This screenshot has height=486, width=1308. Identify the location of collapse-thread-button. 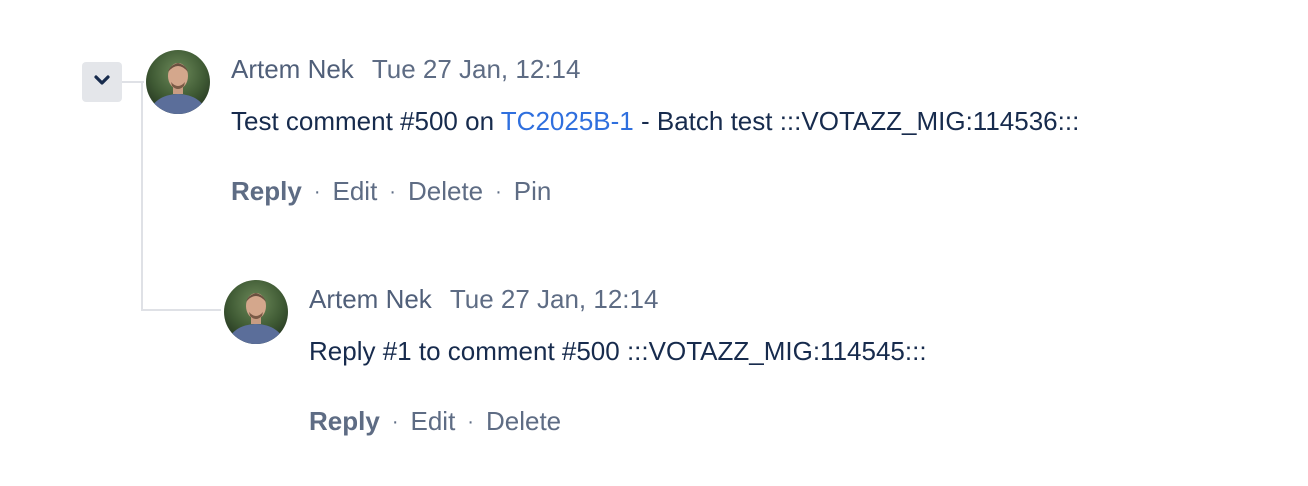
(102, 82).